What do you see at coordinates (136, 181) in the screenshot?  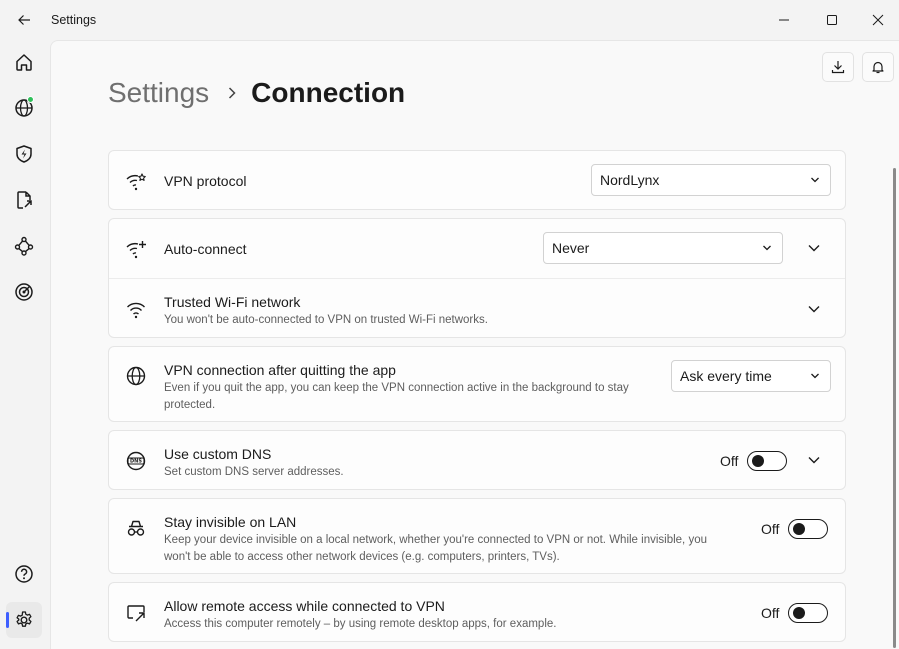 I see `wifi-star-icon` at bounding box center [136, 181].